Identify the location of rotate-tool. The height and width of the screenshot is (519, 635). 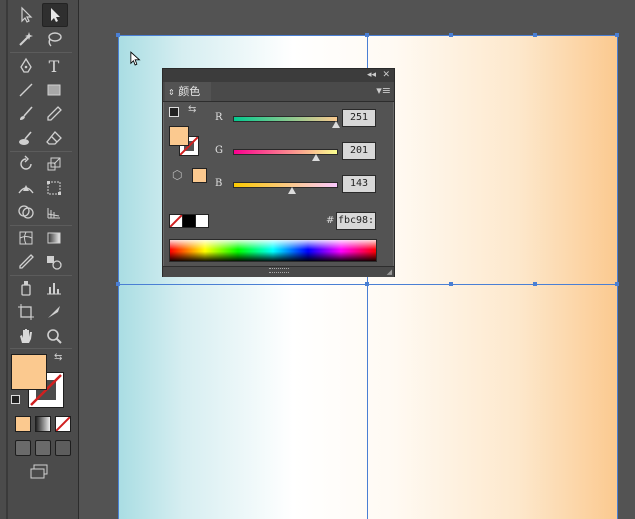
(26, 164).